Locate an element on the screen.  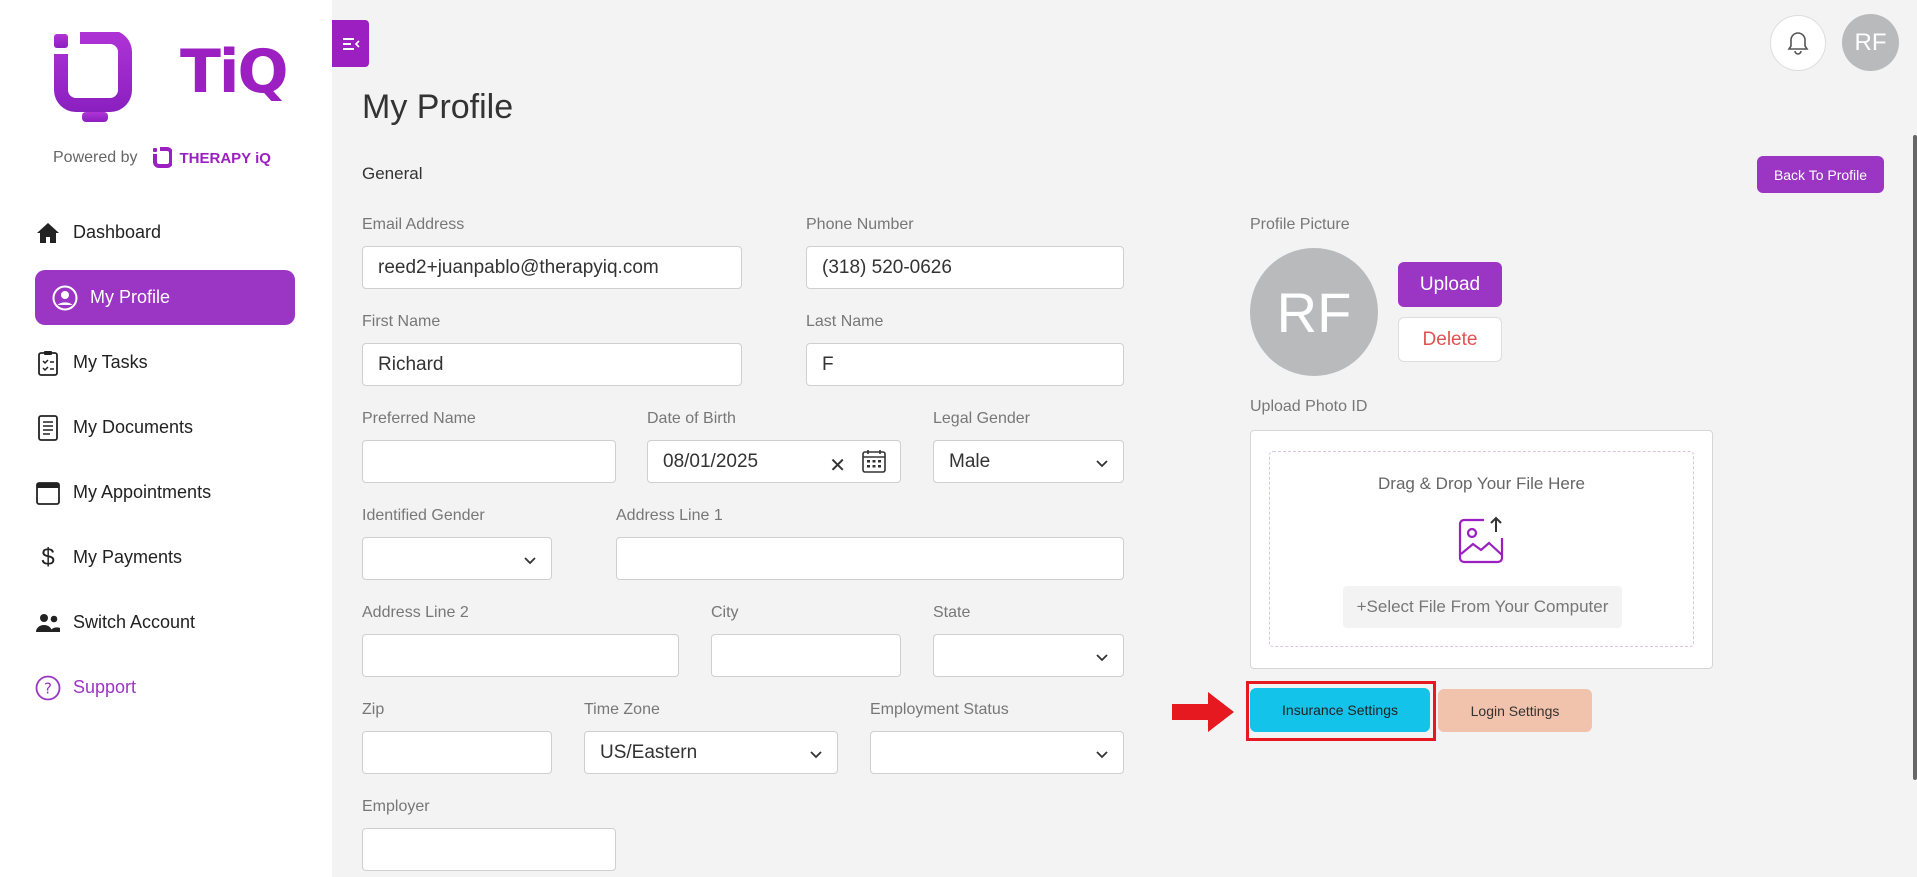
sidebar-item-label: My Appointments is located at coordinates (142, 492).